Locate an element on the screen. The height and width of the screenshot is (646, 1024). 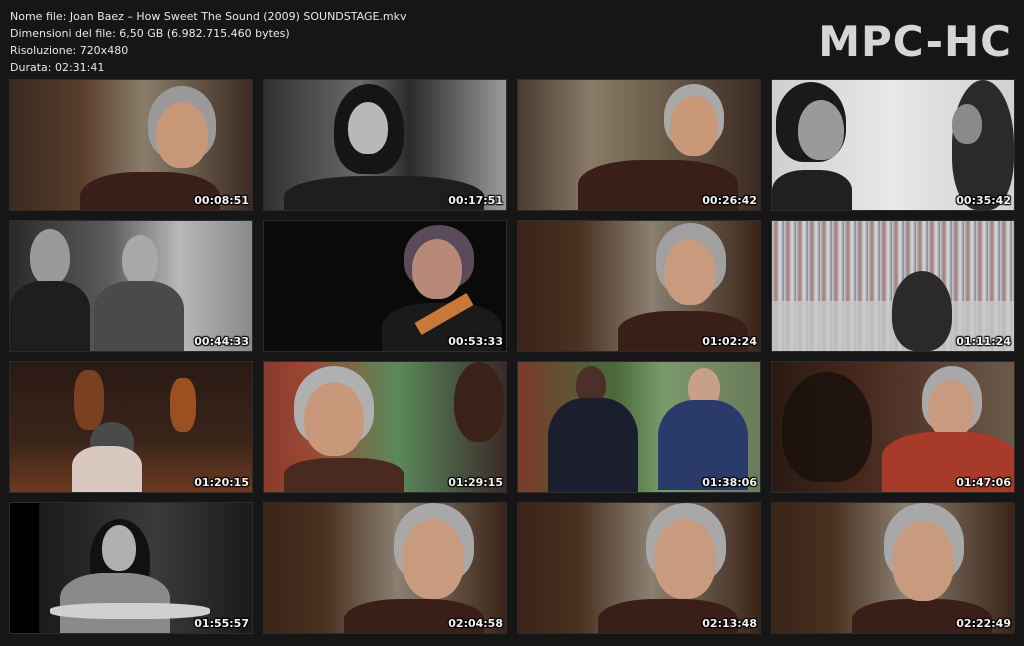
thumbnail-16: 02:22:49 is located at coordinates (893, 568).